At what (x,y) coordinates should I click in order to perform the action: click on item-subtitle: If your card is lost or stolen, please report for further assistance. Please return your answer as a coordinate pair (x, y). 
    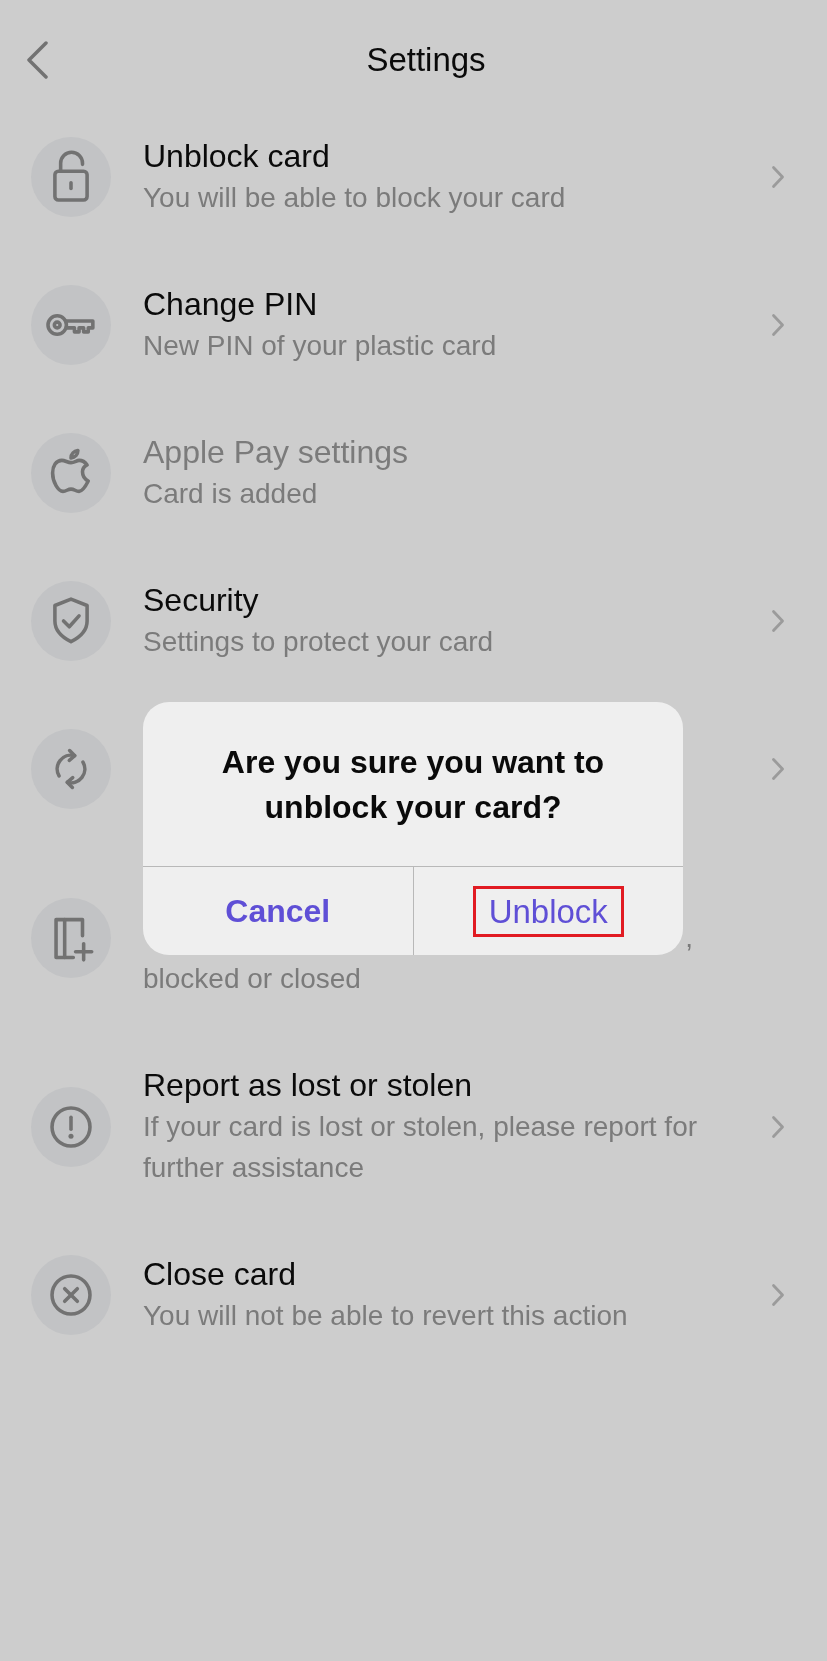
    Looking at the image, I should click on (421, 1147).